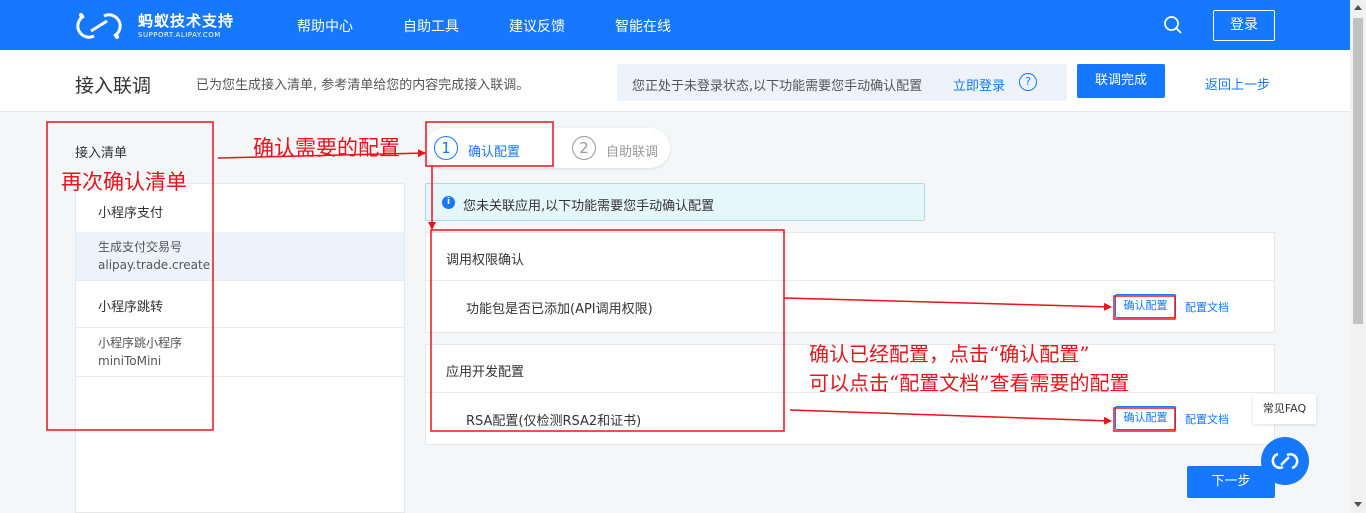  I want to click on site-logo: 蚂蚁技术支持 SUPPORT.ALIPAY.COM, so click(154, 26).